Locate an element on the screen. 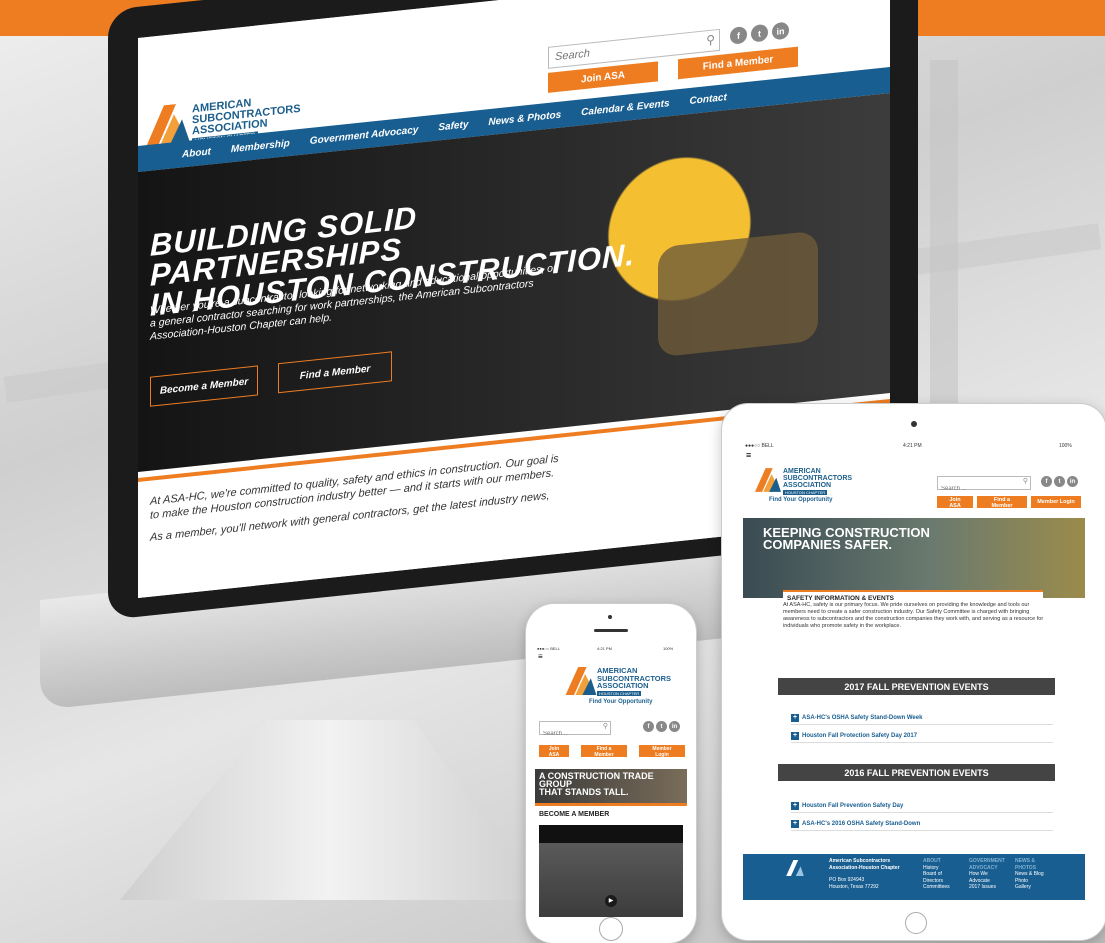 This screenshot has height=943, width=1105. logo-line-1: AMERICAN is located at coordinates (802, 471).